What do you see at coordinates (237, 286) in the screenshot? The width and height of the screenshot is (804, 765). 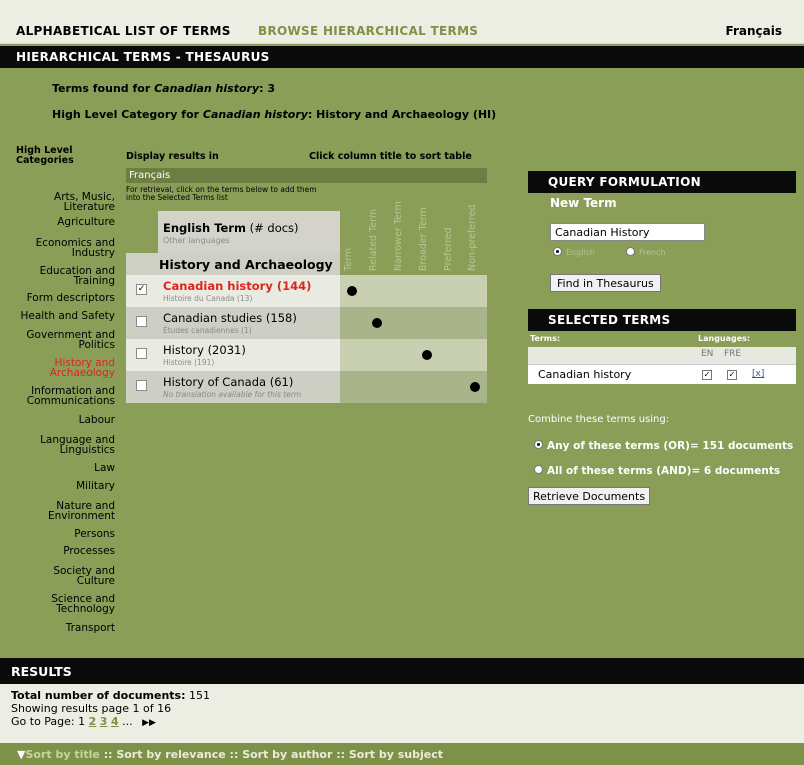 I see `term-label: Canadian history (144)` at bounding box center [237, 286].